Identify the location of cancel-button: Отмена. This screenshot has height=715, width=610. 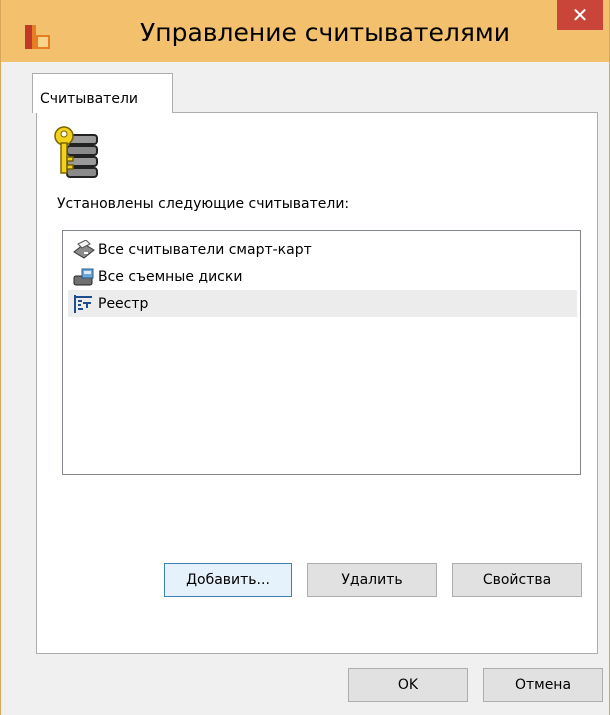
(543, 685).